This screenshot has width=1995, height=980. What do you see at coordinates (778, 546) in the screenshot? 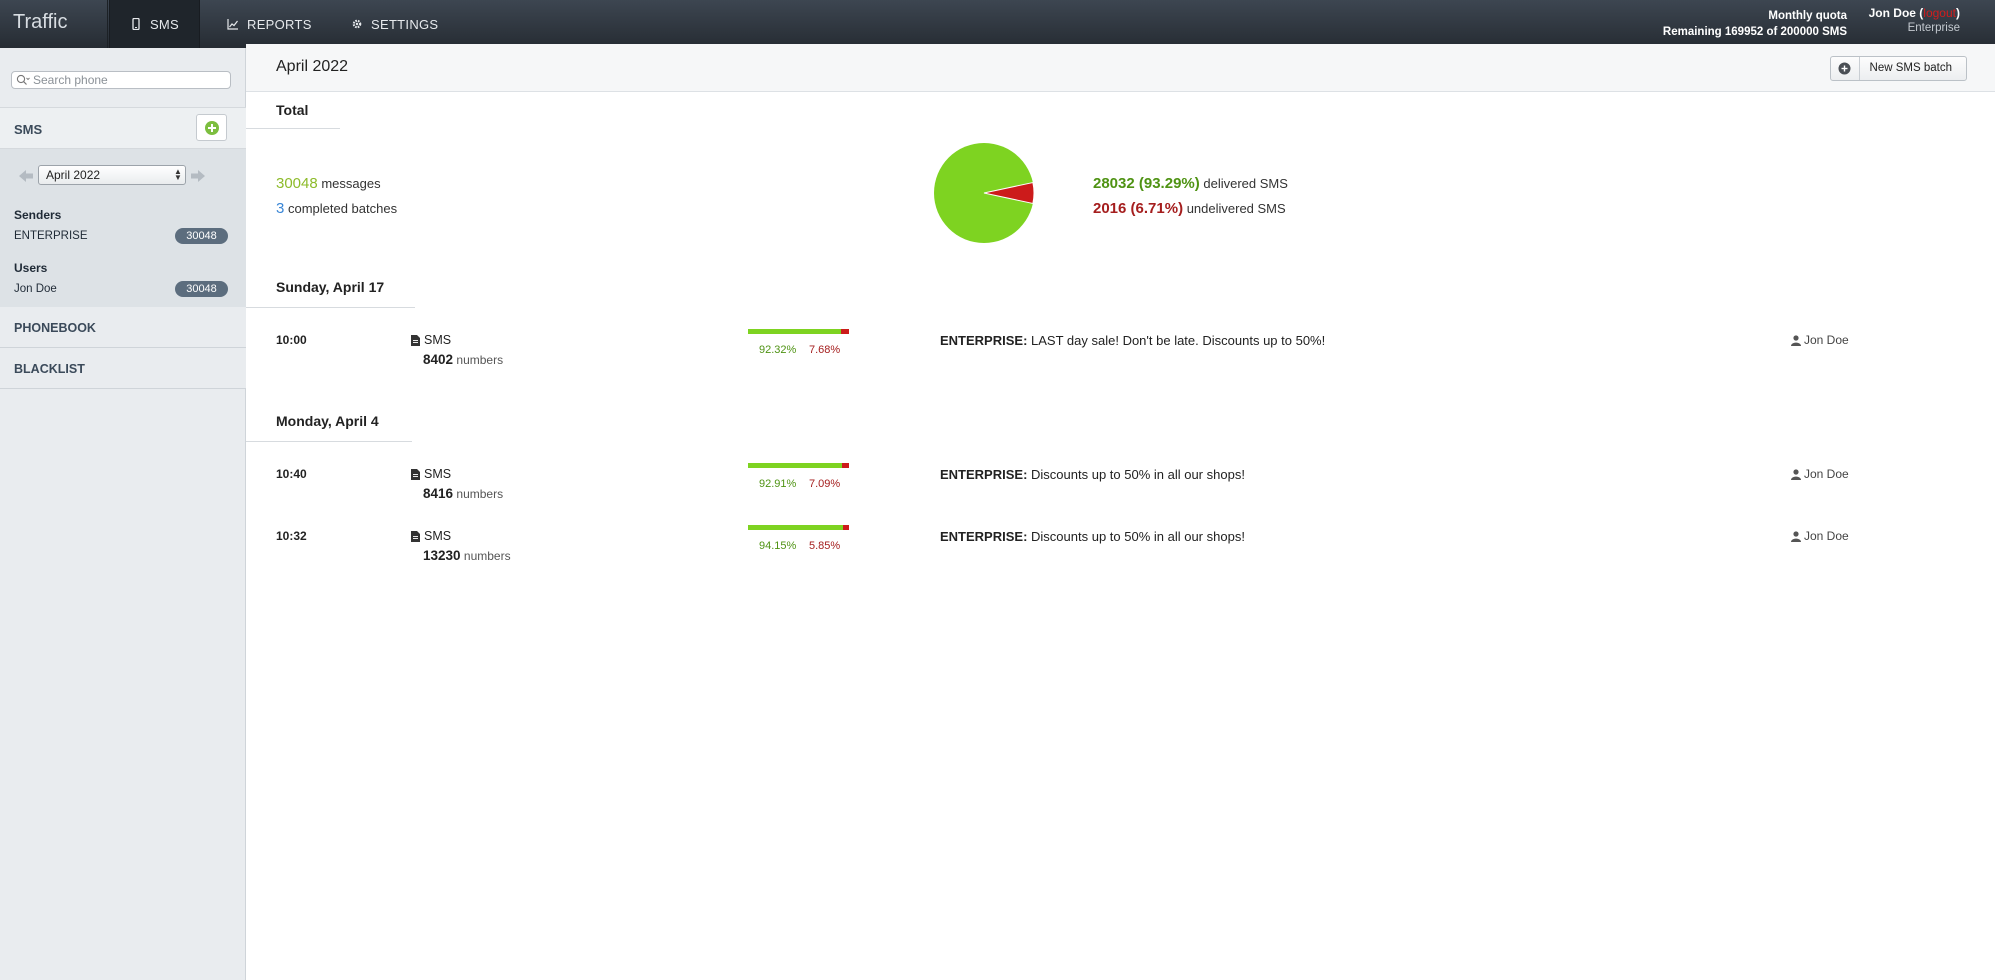
I see `delivered-percent: 94.15%` at bounding box center [778, 546].